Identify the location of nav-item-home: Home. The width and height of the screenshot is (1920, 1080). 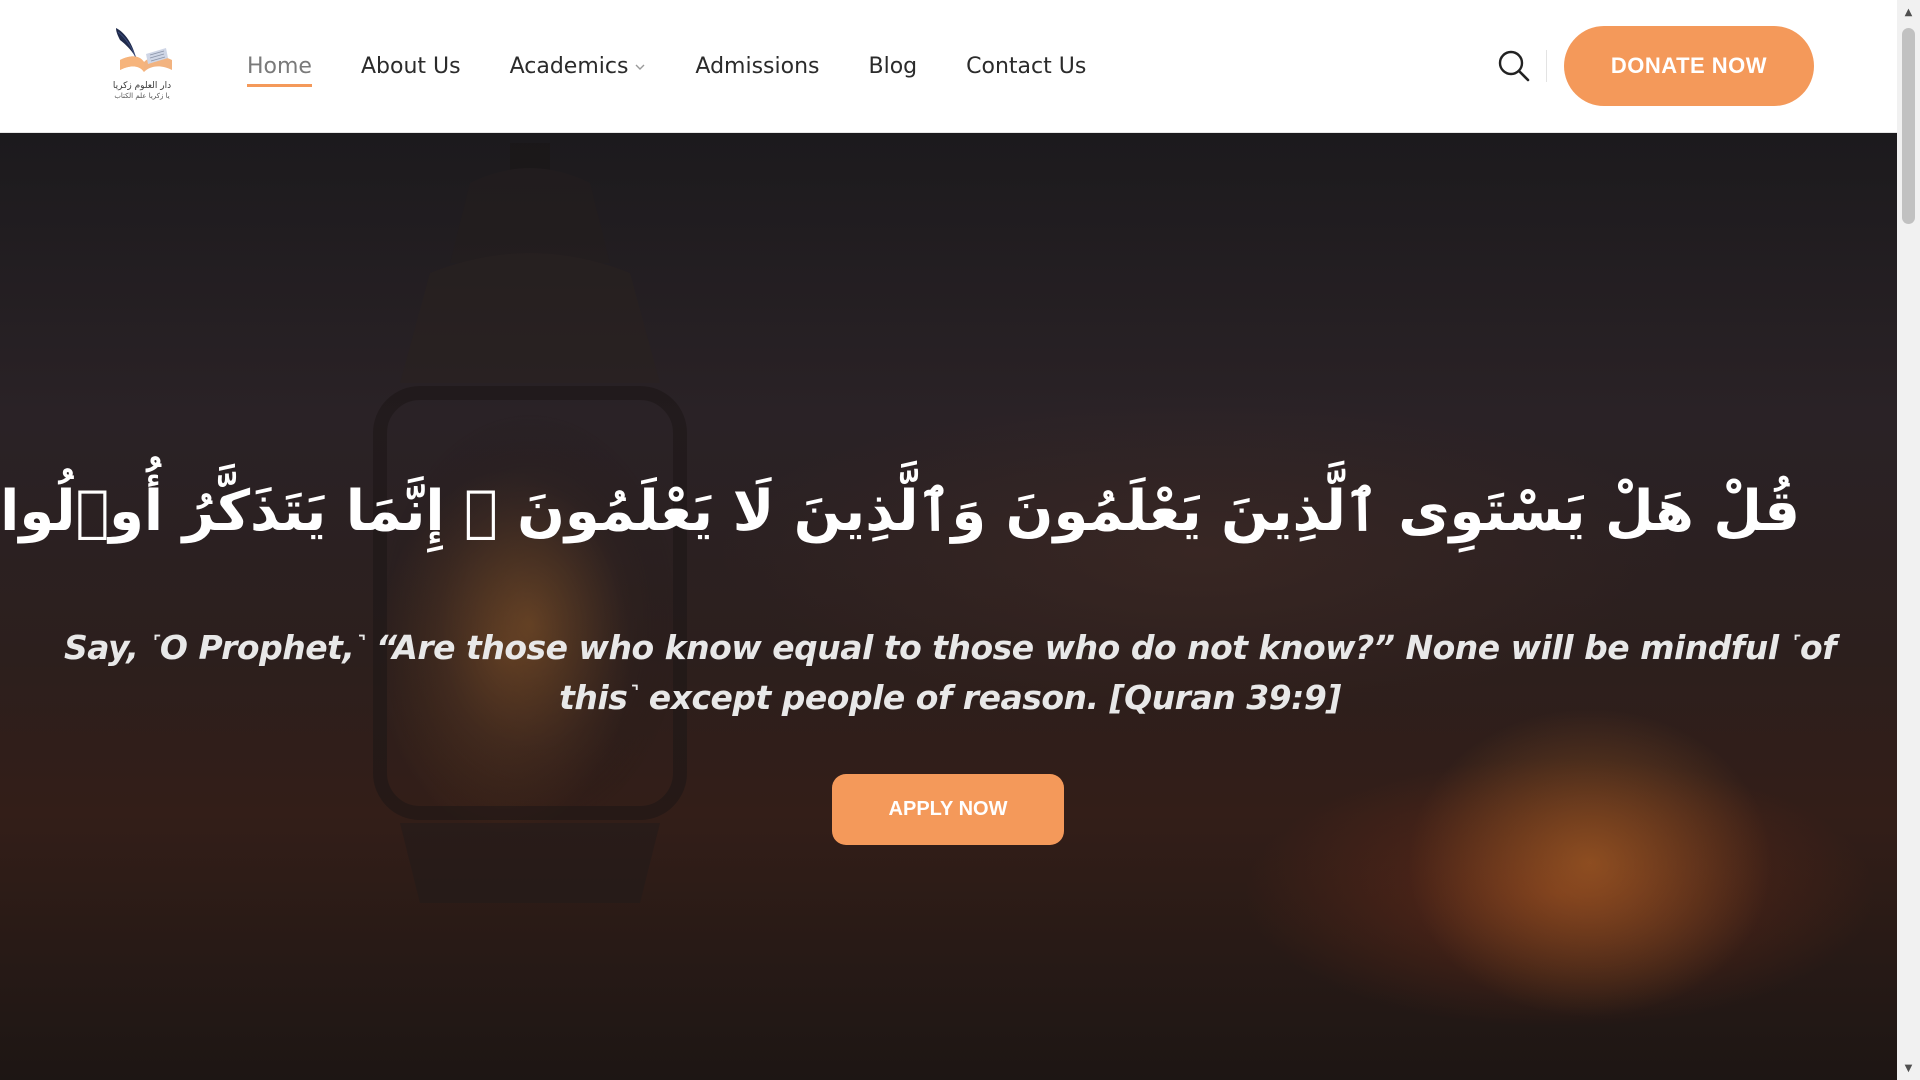
(279, 70).